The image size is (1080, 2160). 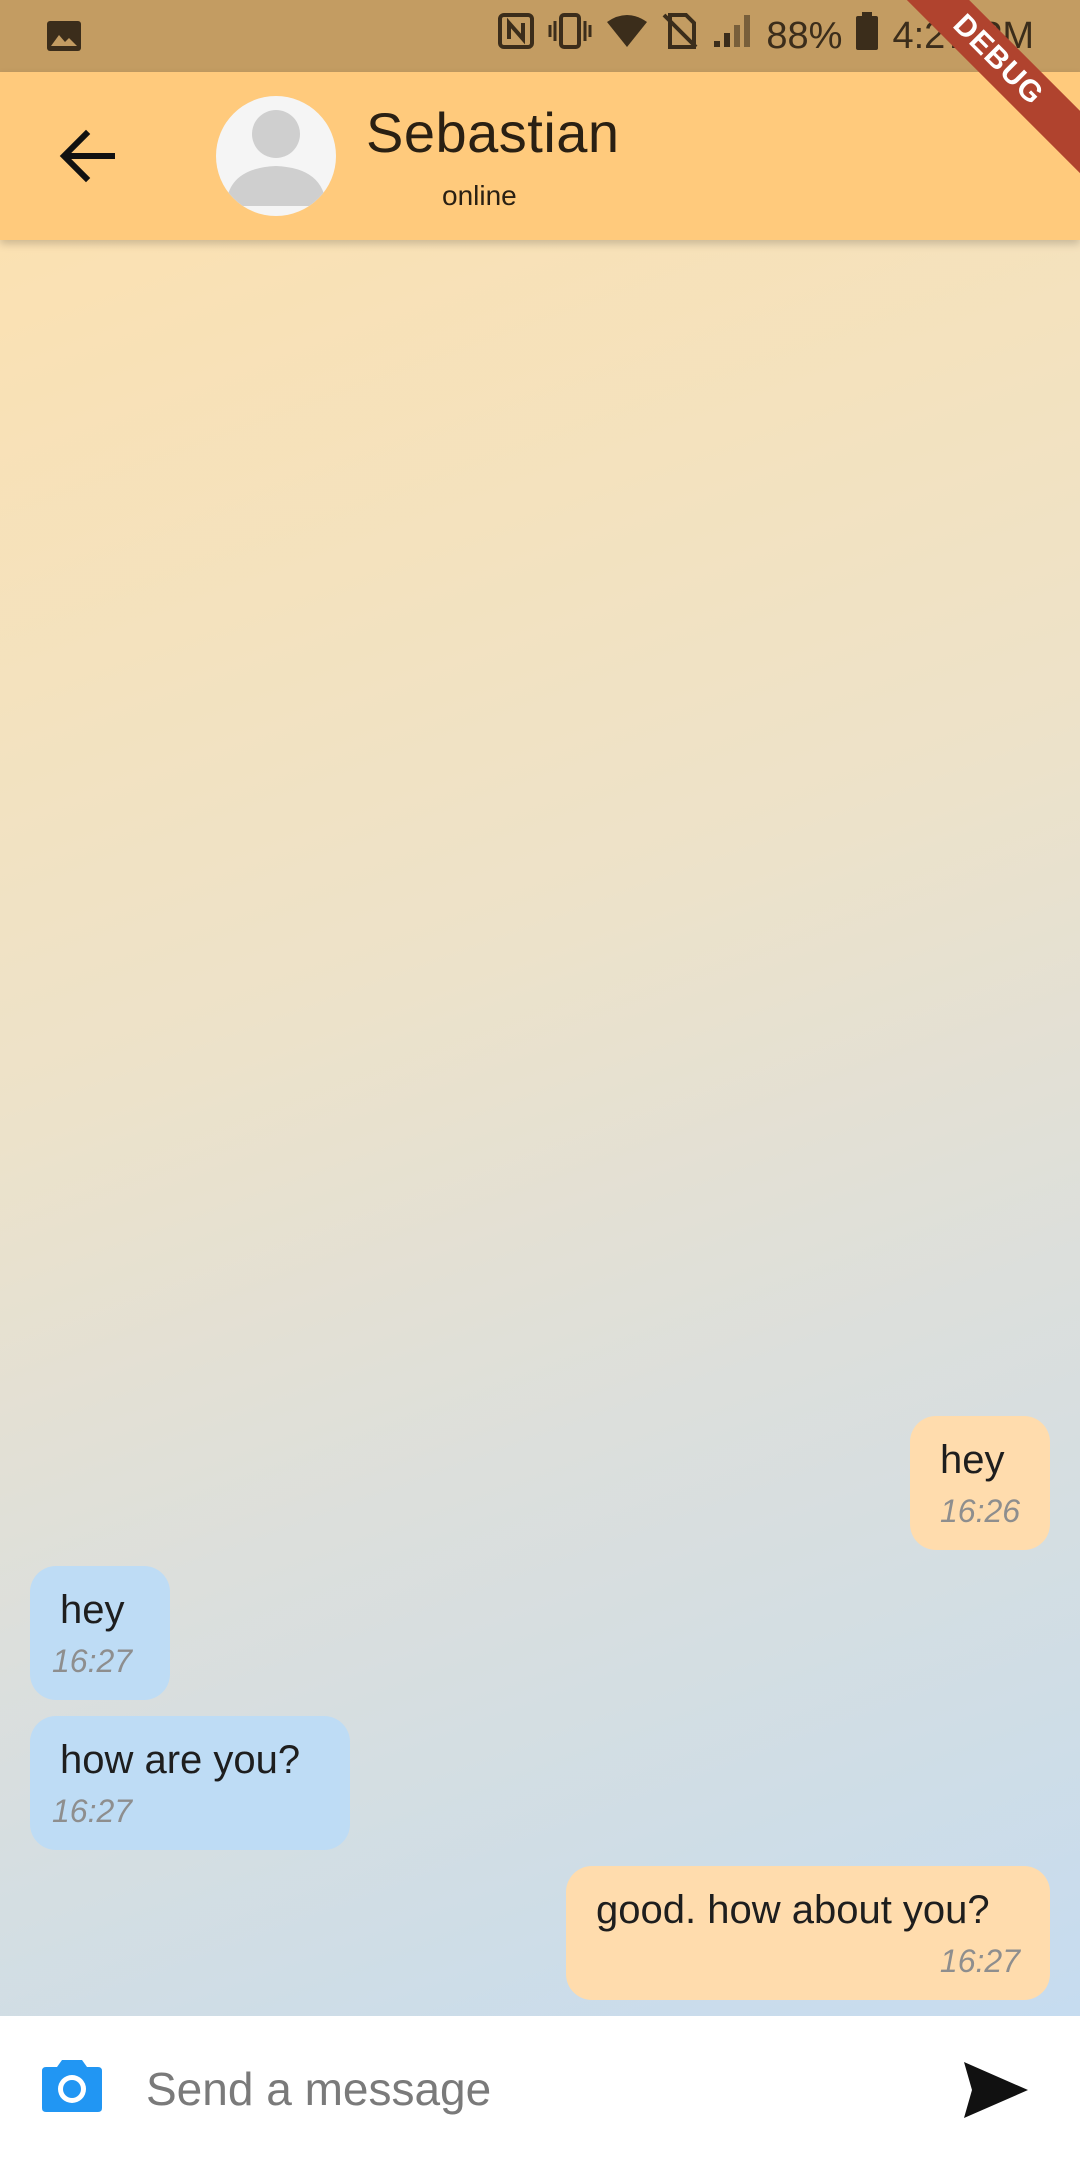 I want to click on contact-status: online, so click(x=479, y=195).